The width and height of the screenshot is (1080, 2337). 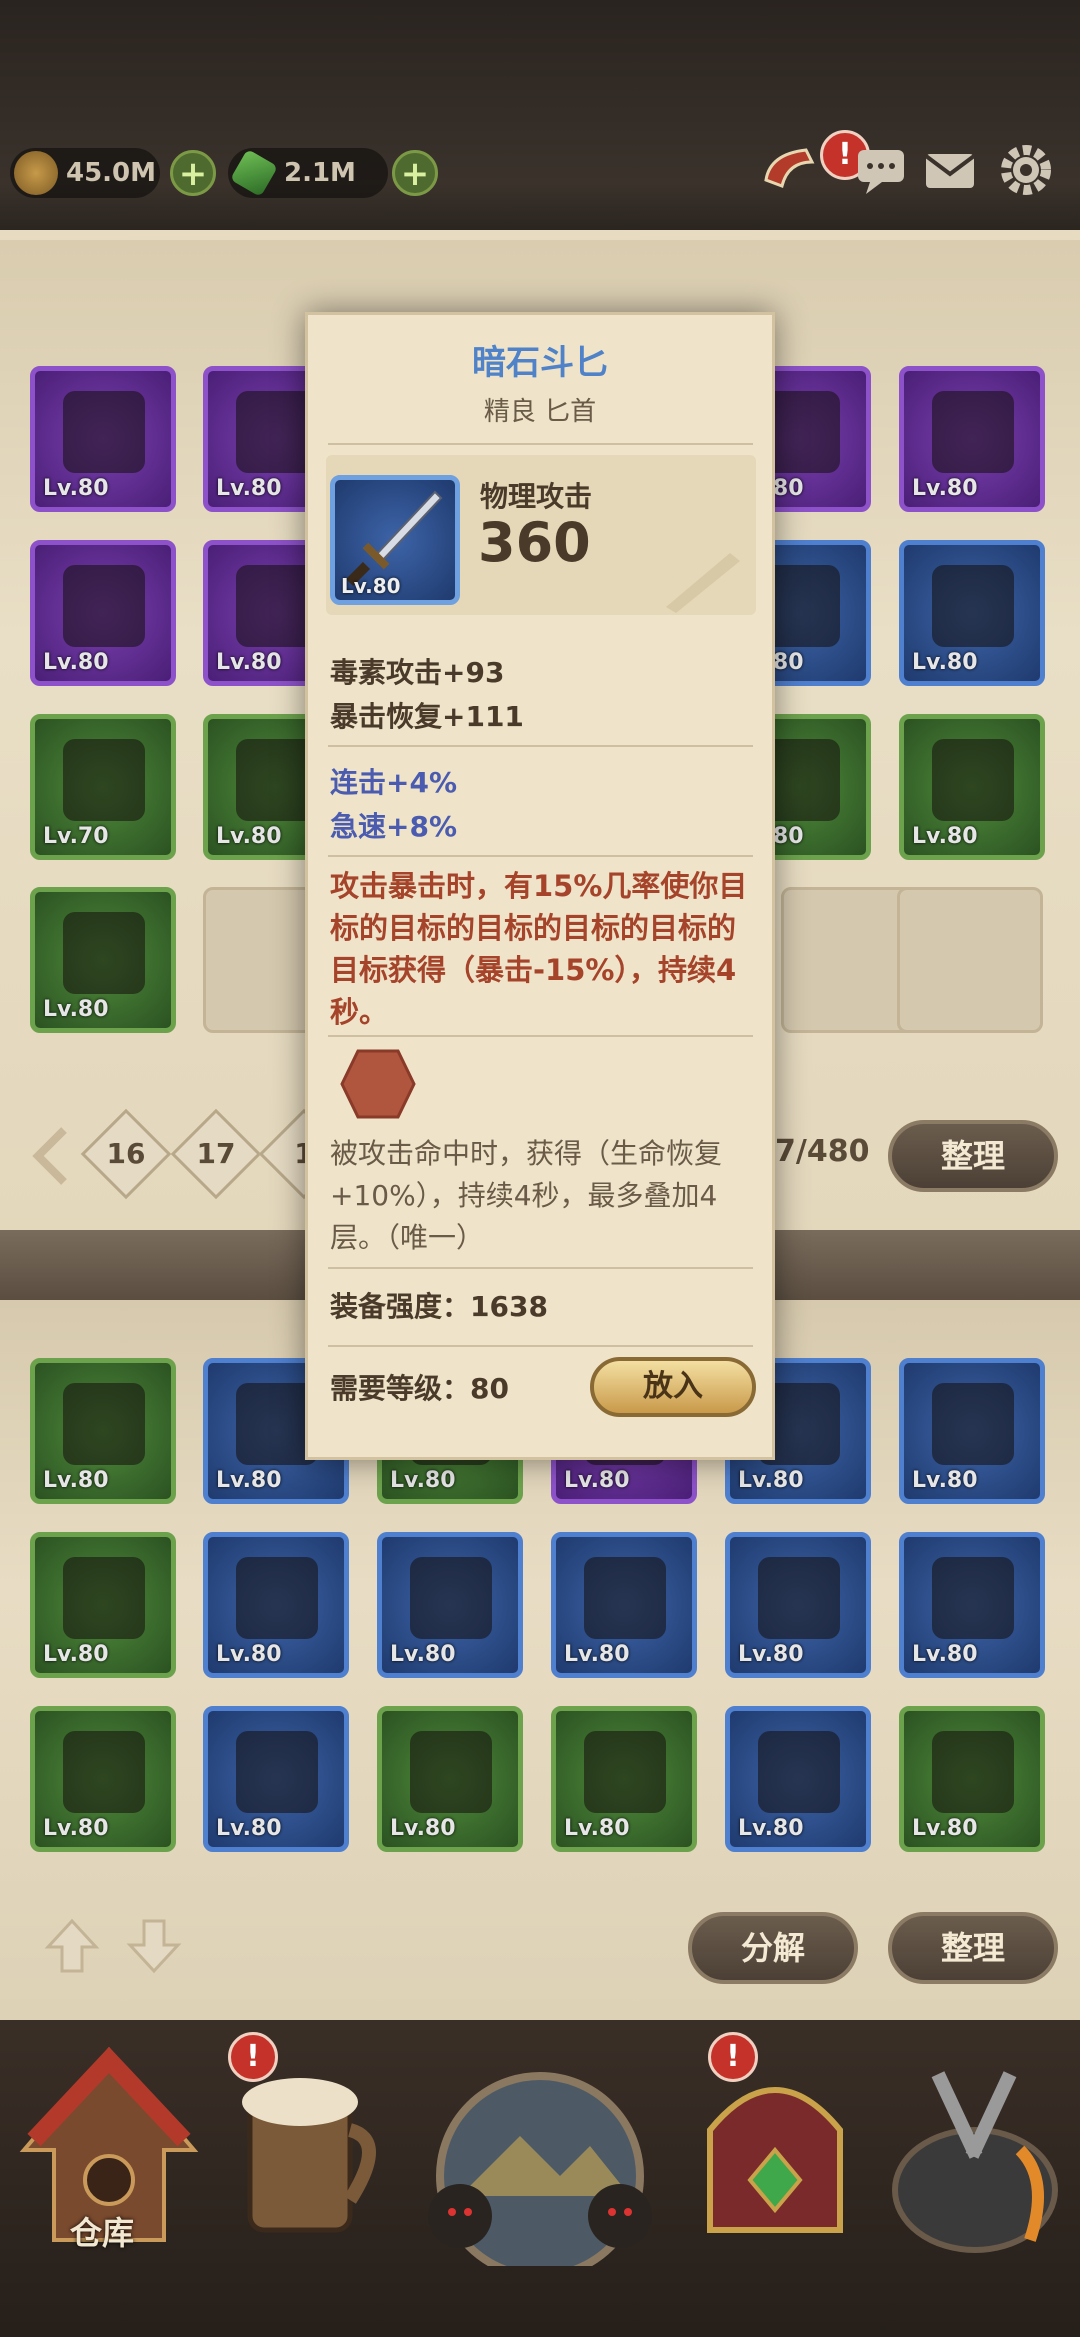 I want to click on tavern-alert-badge: !, so click(x=253, y=2057).